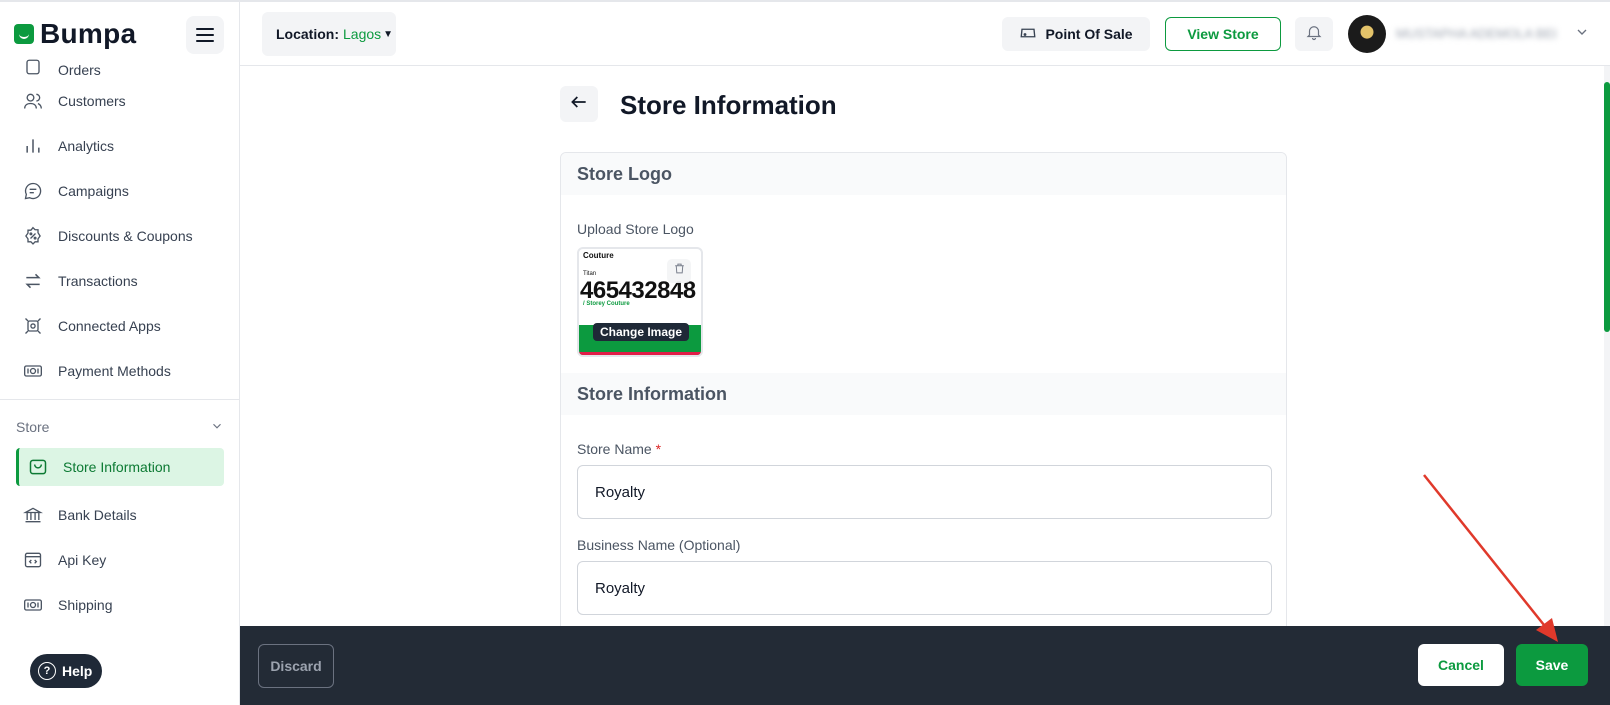 This screenshot has width=1610, height=705. Describe the element at coordinates (33, 101) in the screenshot. I see `users-icon` at that location.